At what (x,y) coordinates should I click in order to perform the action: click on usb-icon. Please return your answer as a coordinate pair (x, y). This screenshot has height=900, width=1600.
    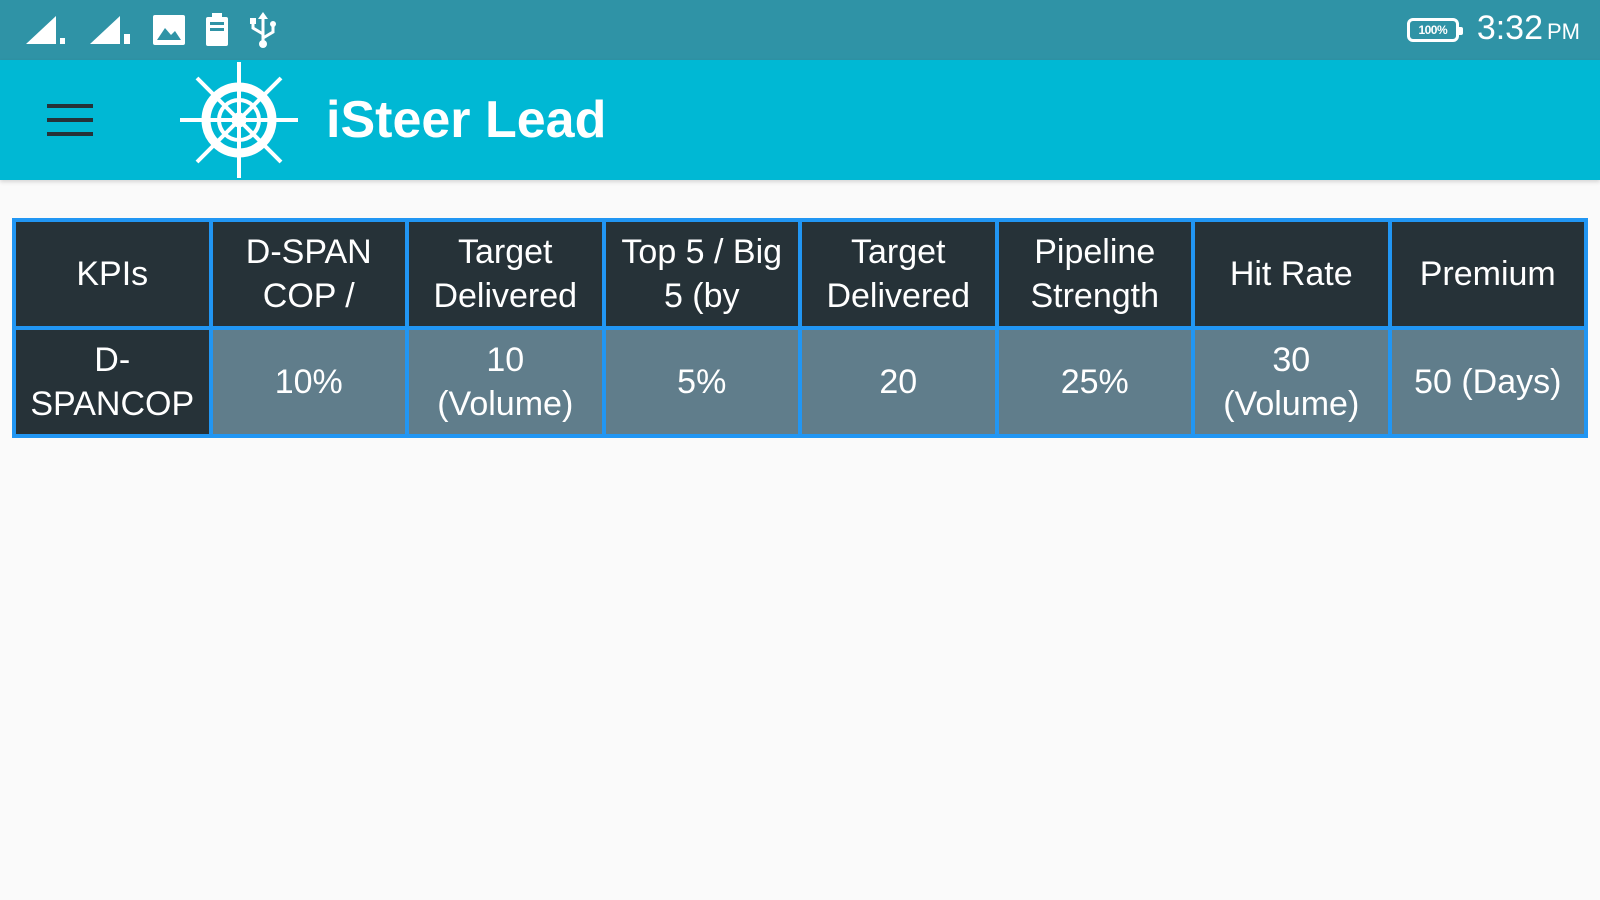
    Looking at the image, I should click on (263, 30).